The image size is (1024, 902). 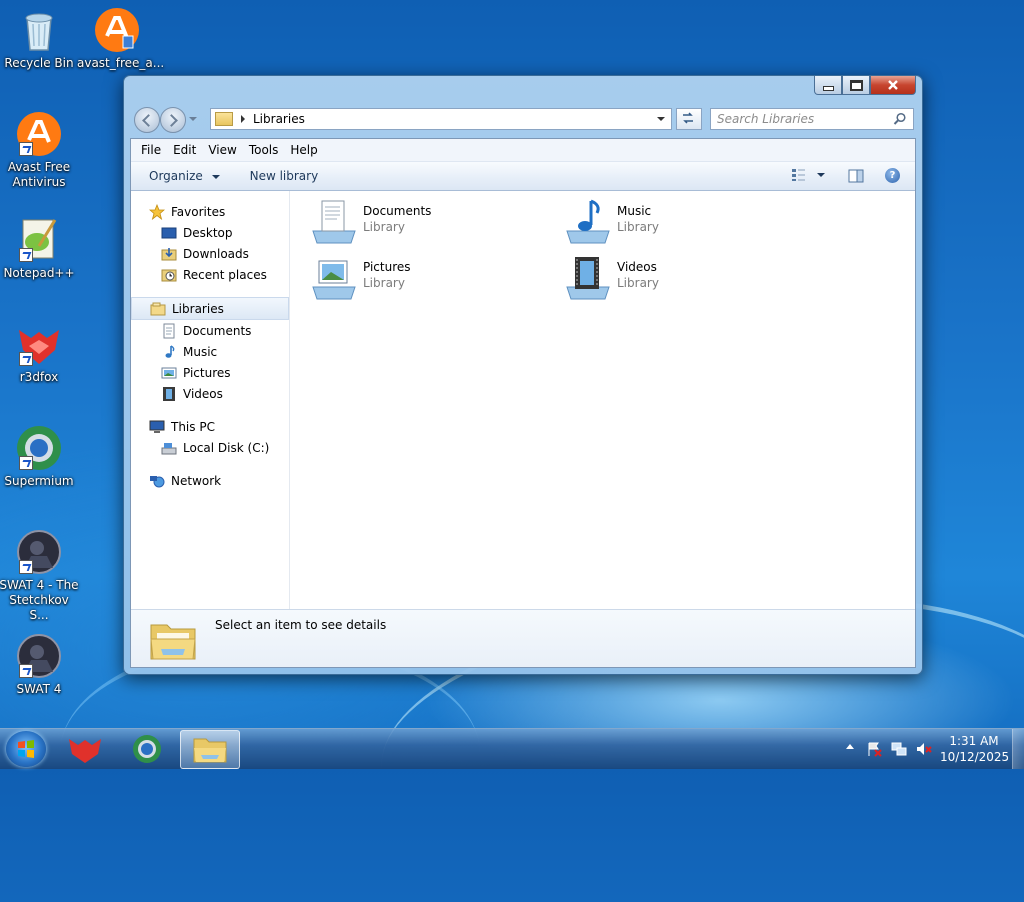 I want to click on details-message: Select an item to see details, so click(x=301, y=625).